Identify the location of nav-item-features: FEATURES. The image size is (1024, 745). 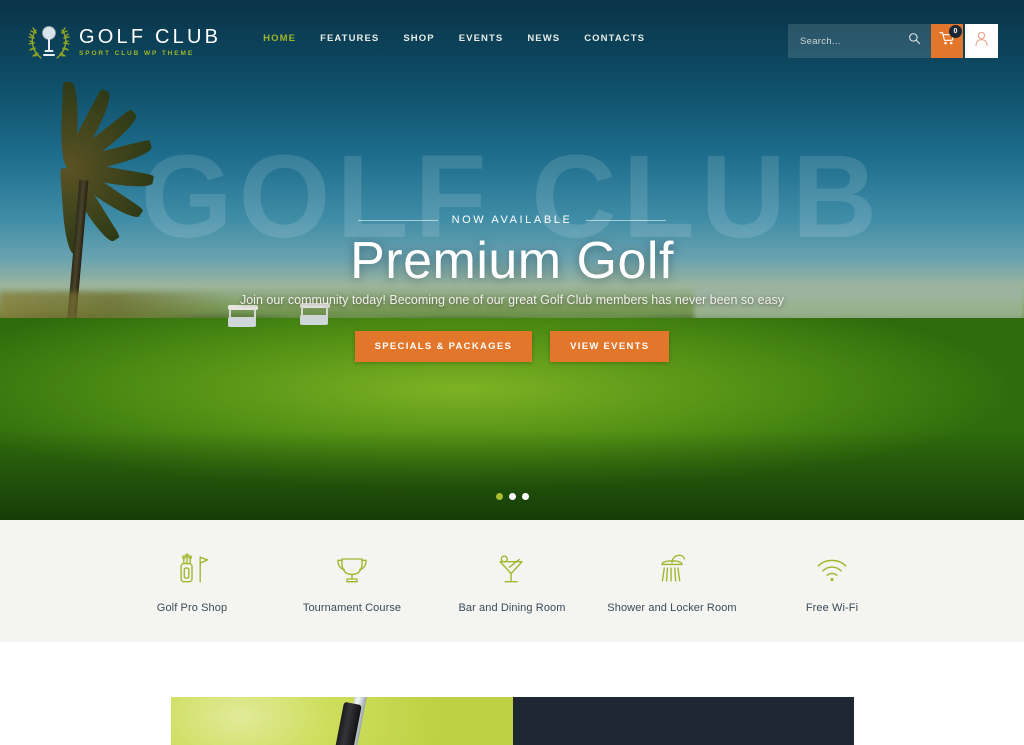
(349, 38).